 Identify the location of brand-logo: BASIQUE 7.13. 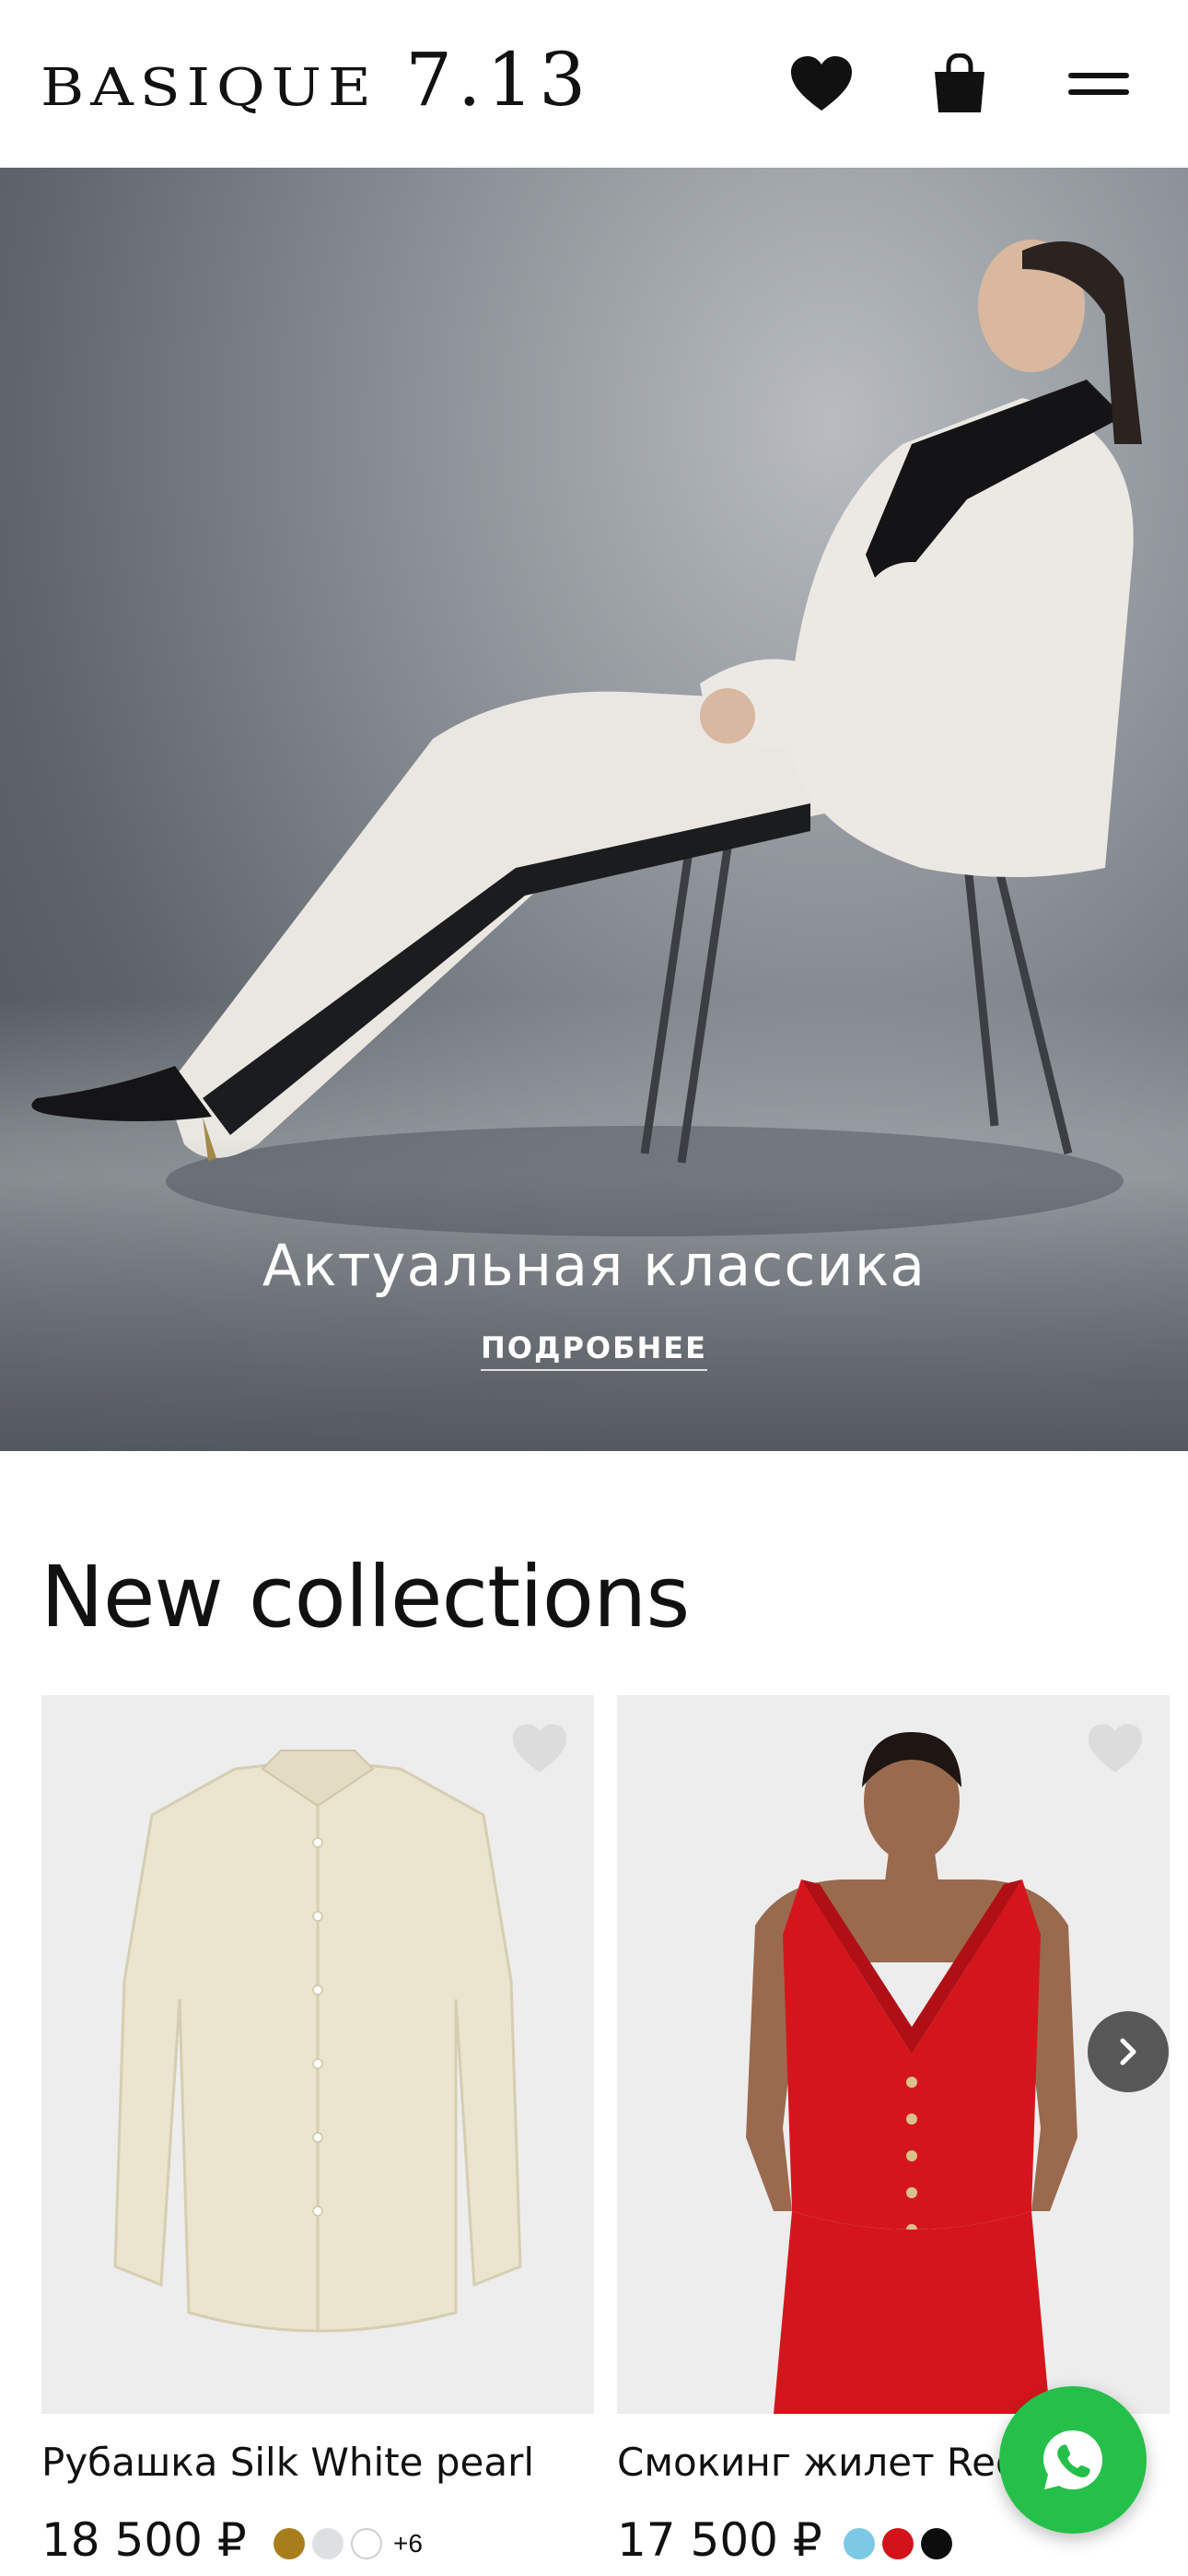
(316, 84).